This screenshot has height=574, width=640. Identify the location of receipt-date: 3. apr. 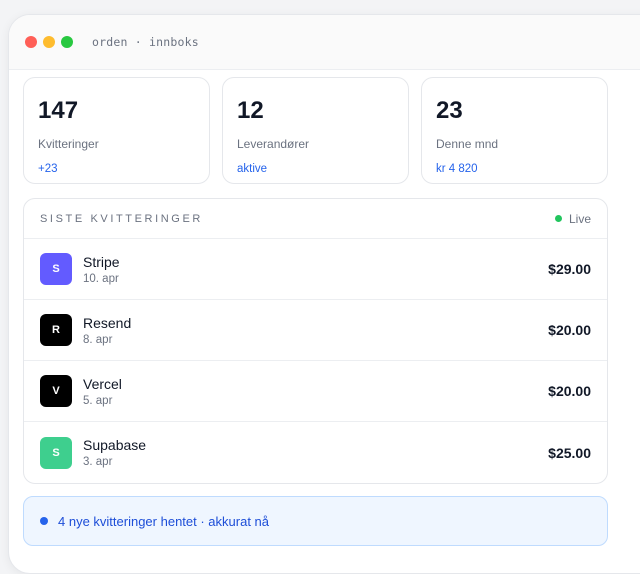
(98, 462).